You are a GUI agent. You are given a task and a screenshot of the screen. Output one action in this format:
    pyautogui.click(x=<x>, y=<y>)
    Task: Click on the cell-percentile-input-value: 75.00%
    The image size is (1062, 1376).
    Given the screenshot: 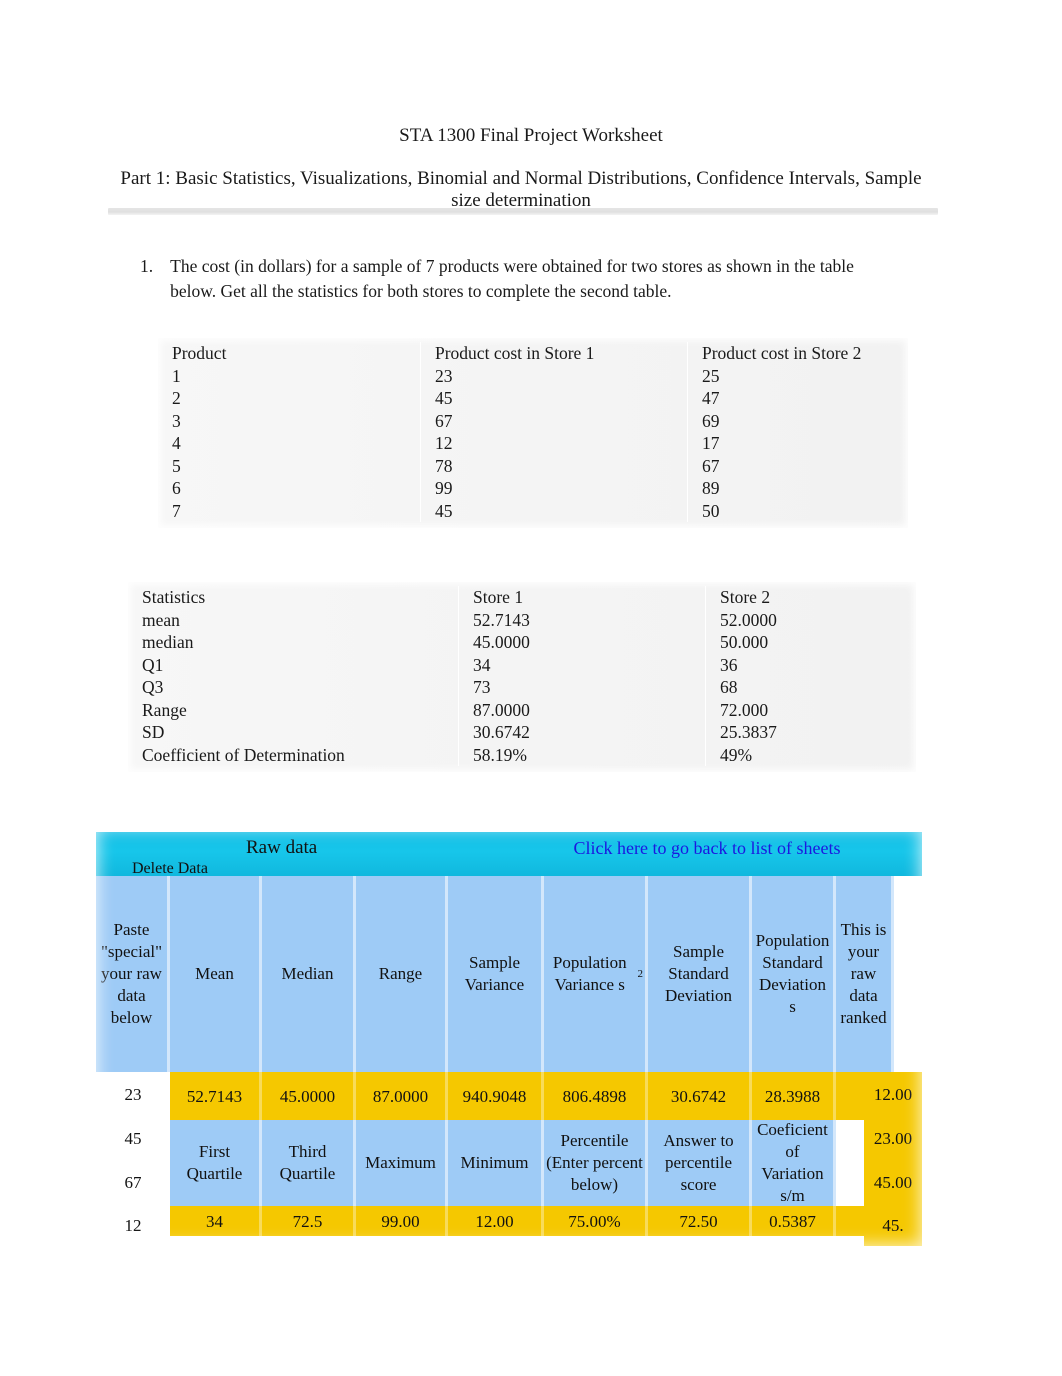 What is the action you would take?
    pyautogui.click(x=596, y=1221)
    